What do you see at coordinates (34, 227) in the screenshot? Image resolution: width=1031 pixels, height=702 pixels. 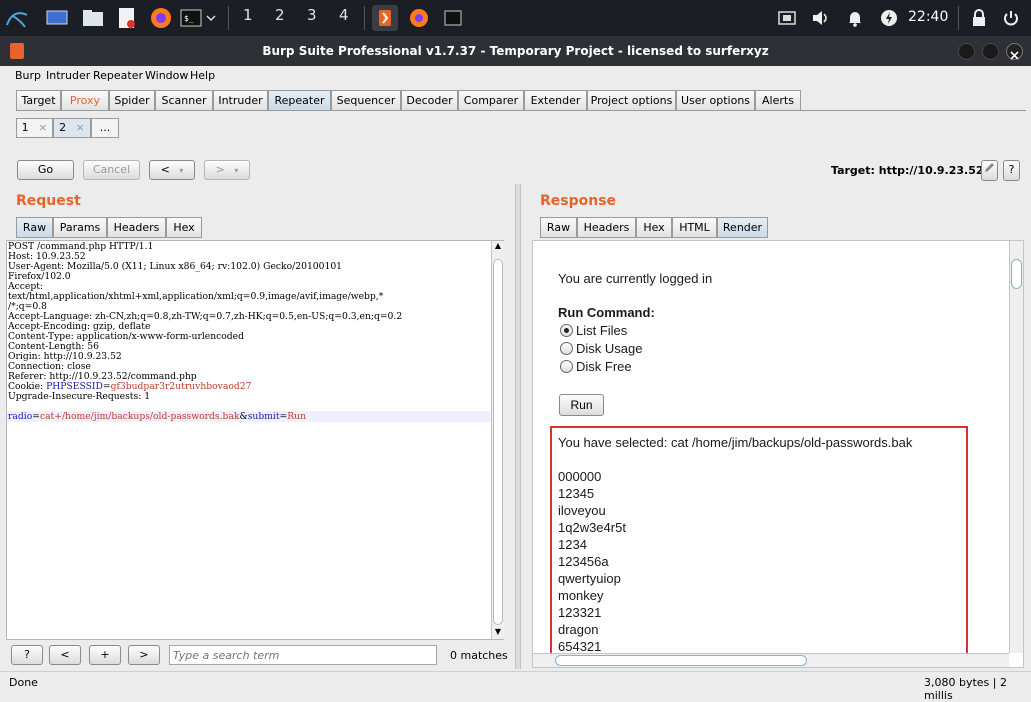 I see `request-tab-raw: Raw` at bounding box center [34, 227].